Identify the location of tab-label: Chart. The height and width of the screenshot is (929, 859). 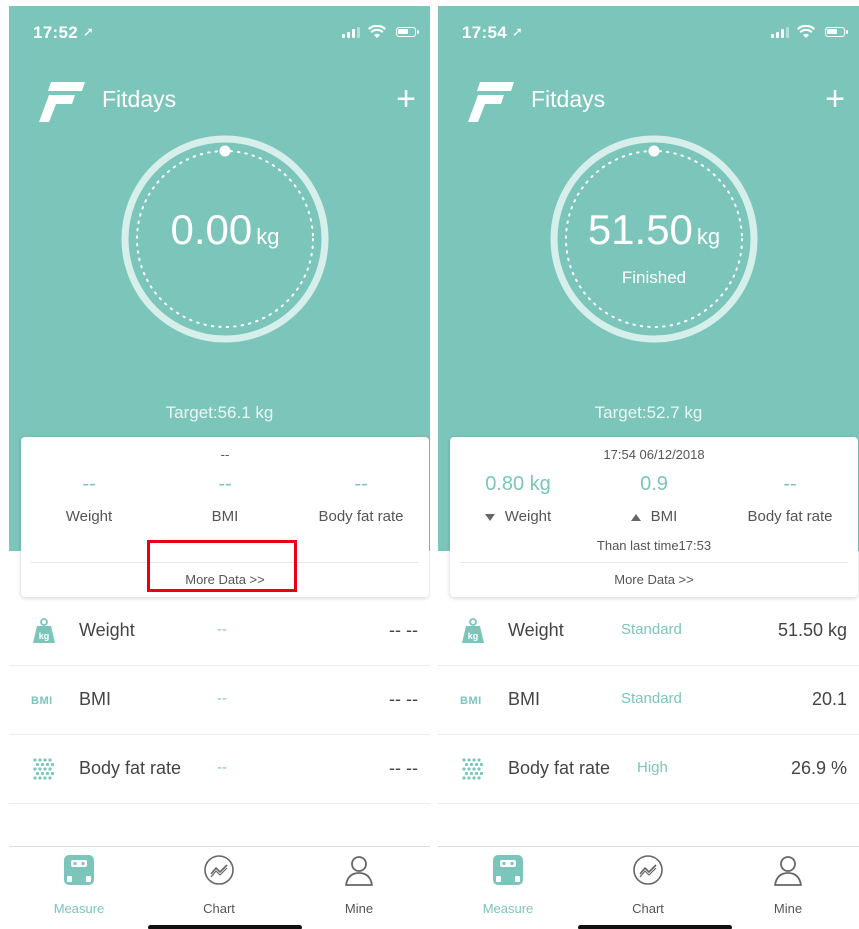
(219, 908).